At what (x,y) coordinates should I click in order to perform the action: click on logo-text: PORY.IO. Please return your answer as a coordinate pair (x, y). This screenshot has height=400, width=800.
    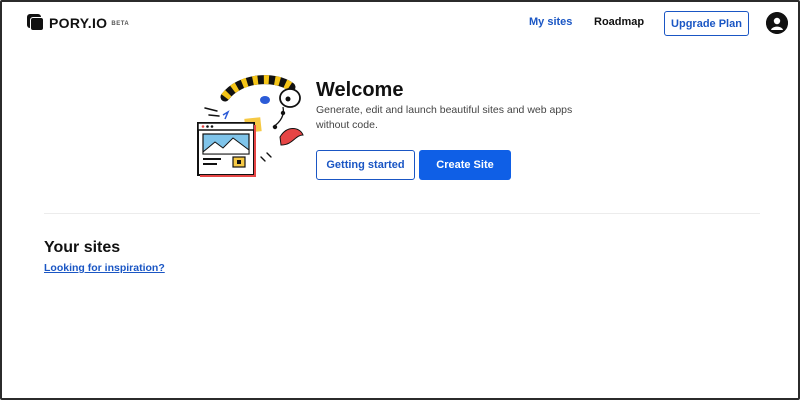
    Looking at the image, I should click on (78, 22).